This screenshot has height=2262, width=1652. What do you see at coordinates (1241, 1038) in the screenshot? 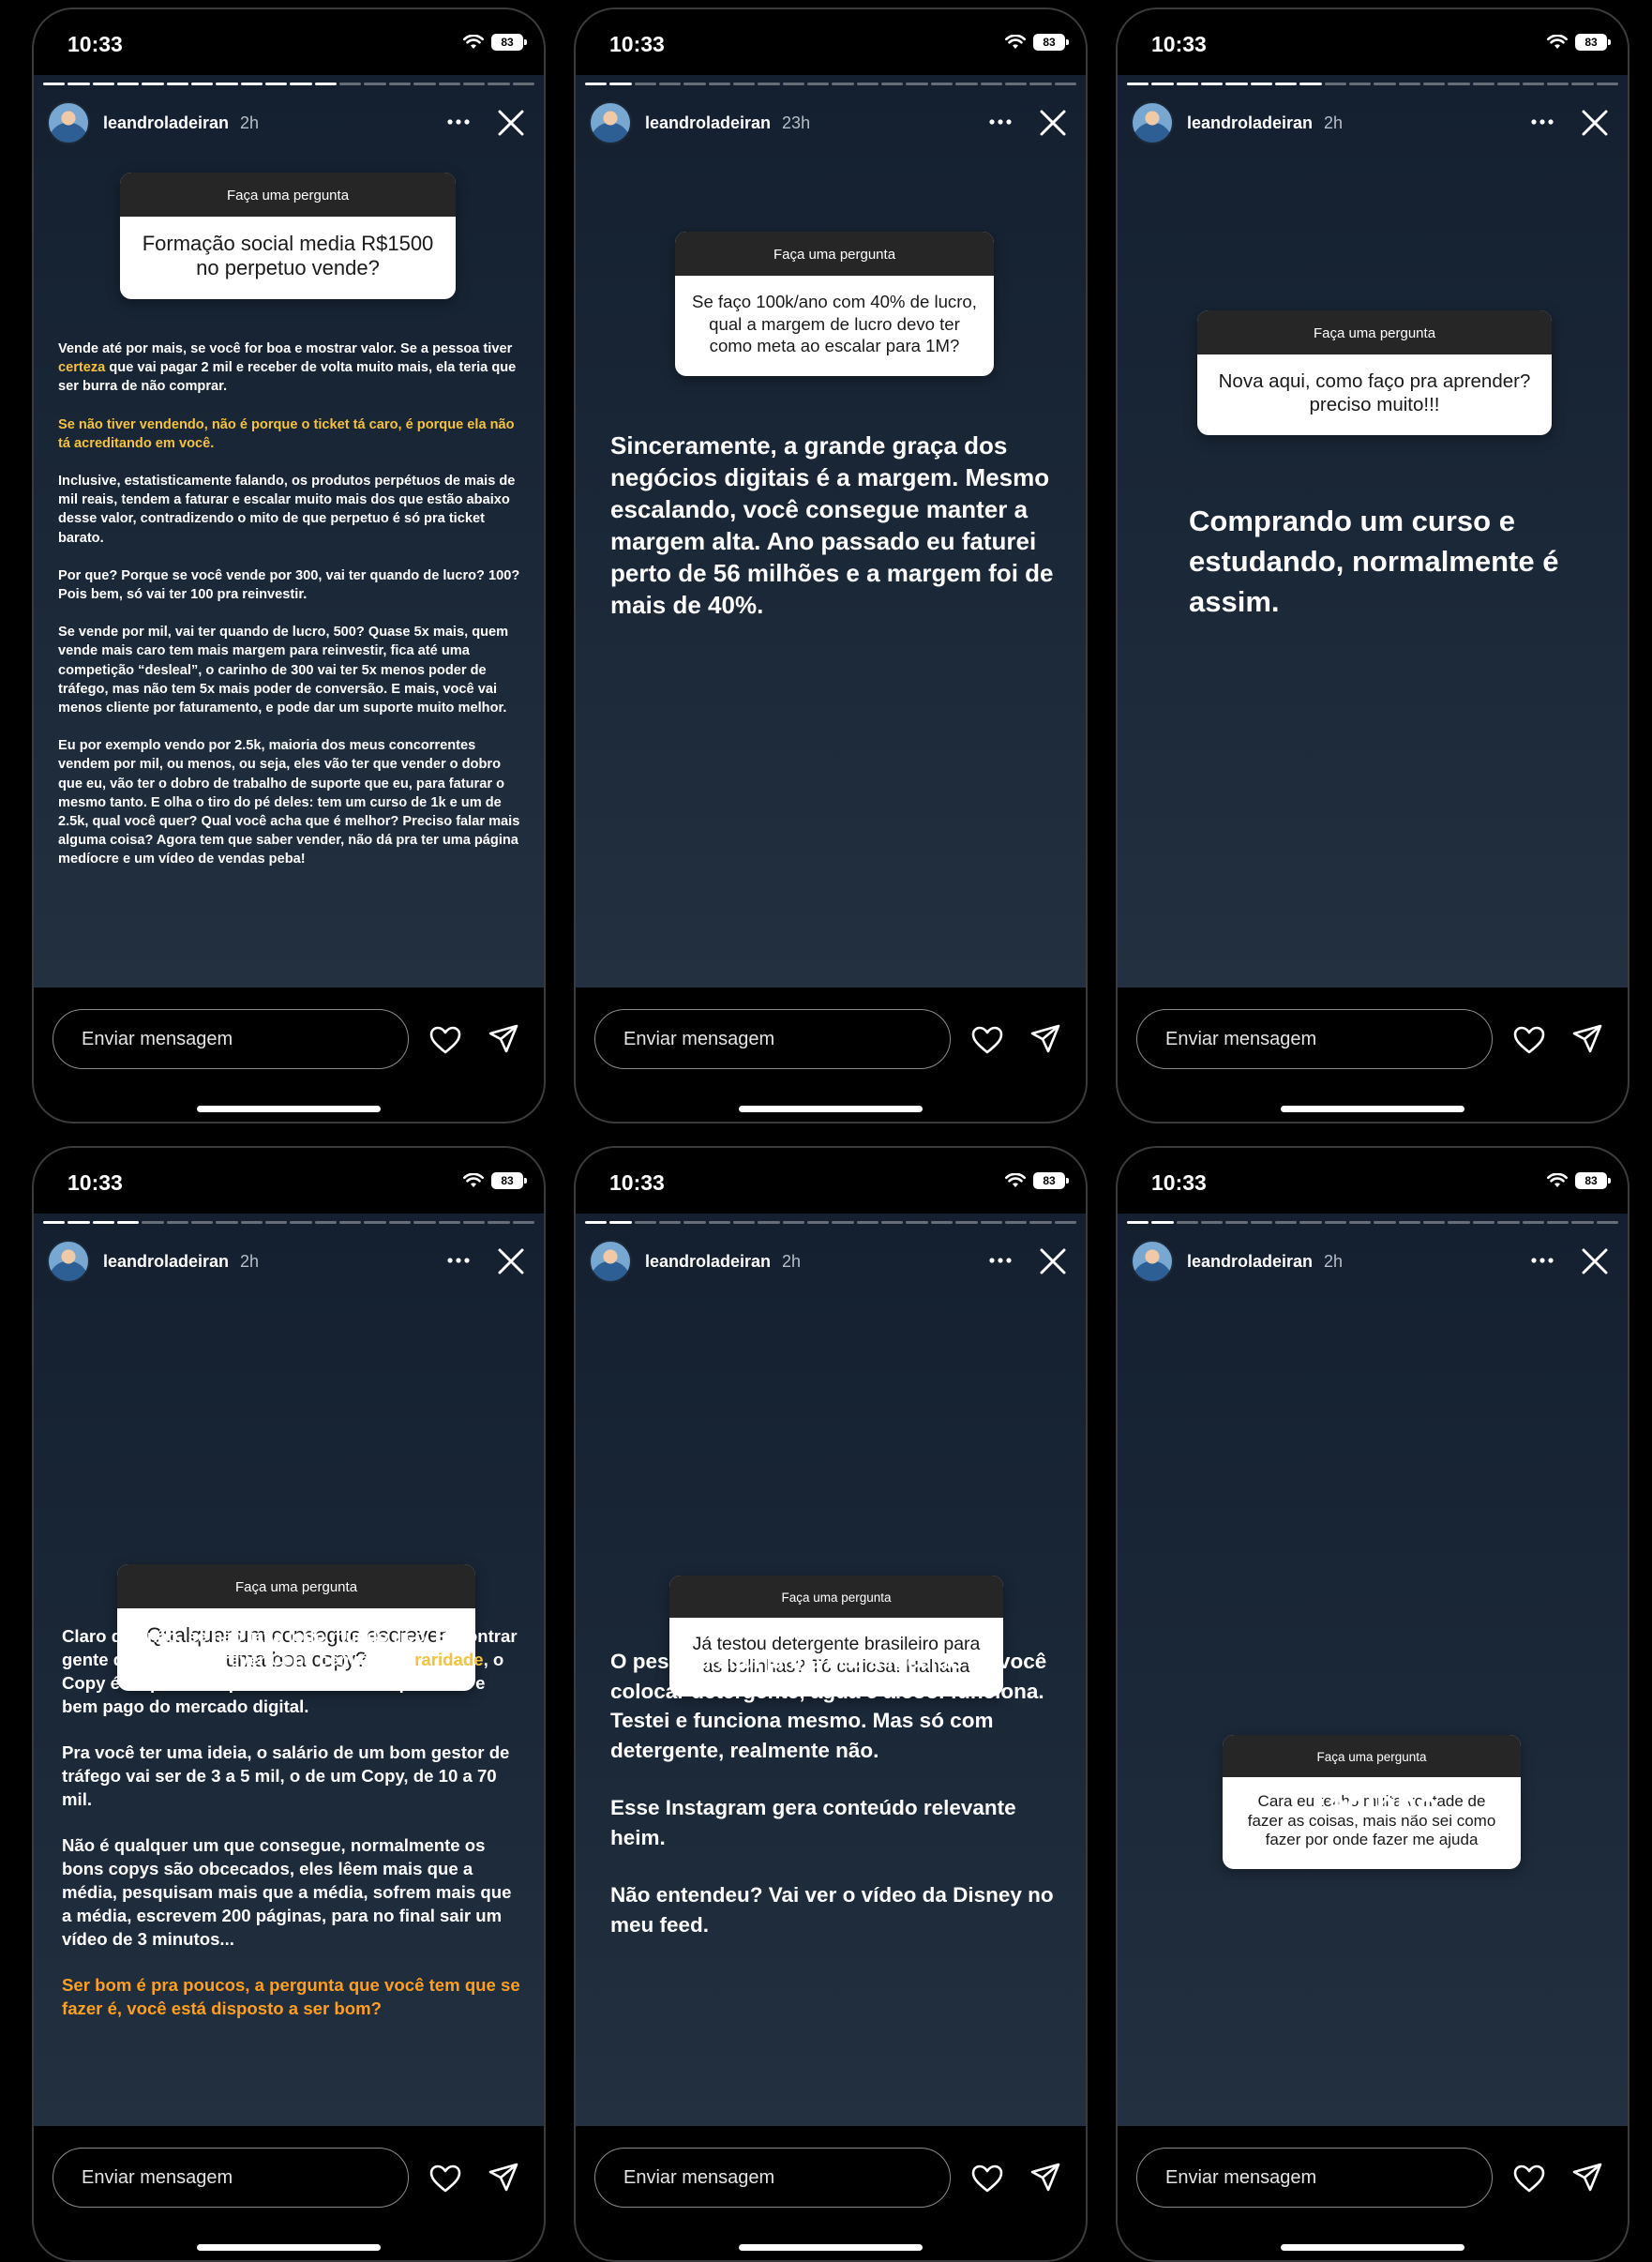
I see `send-message-placeholder: Enviar mensagem` at bounding box center [1241, 1038].